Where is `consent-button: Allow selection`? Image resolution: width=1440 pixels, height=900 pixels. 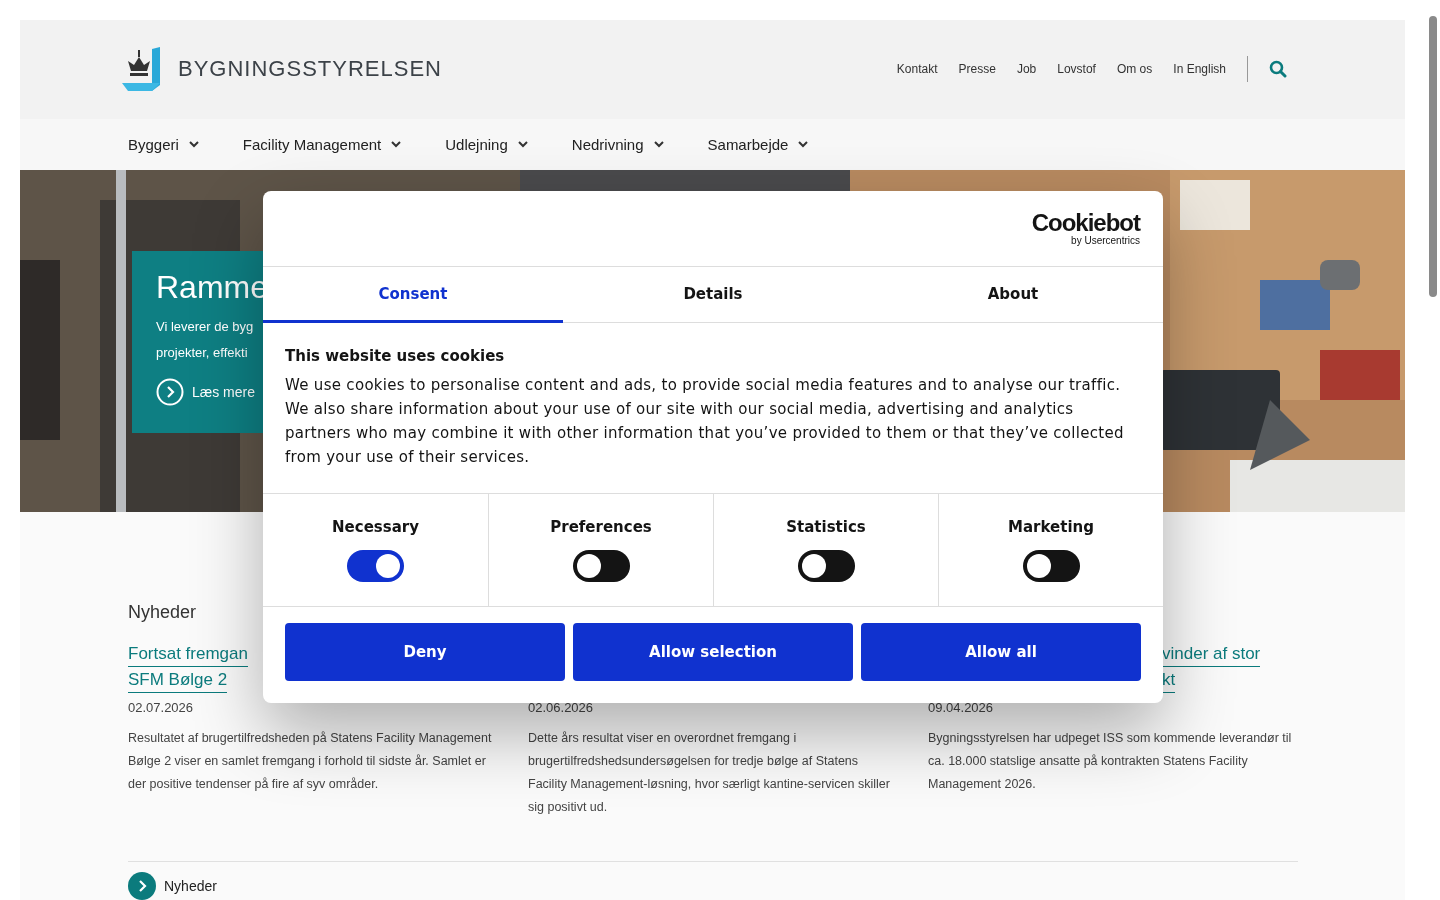 consent-button: Allow selection is located at coordinates (713, 652).